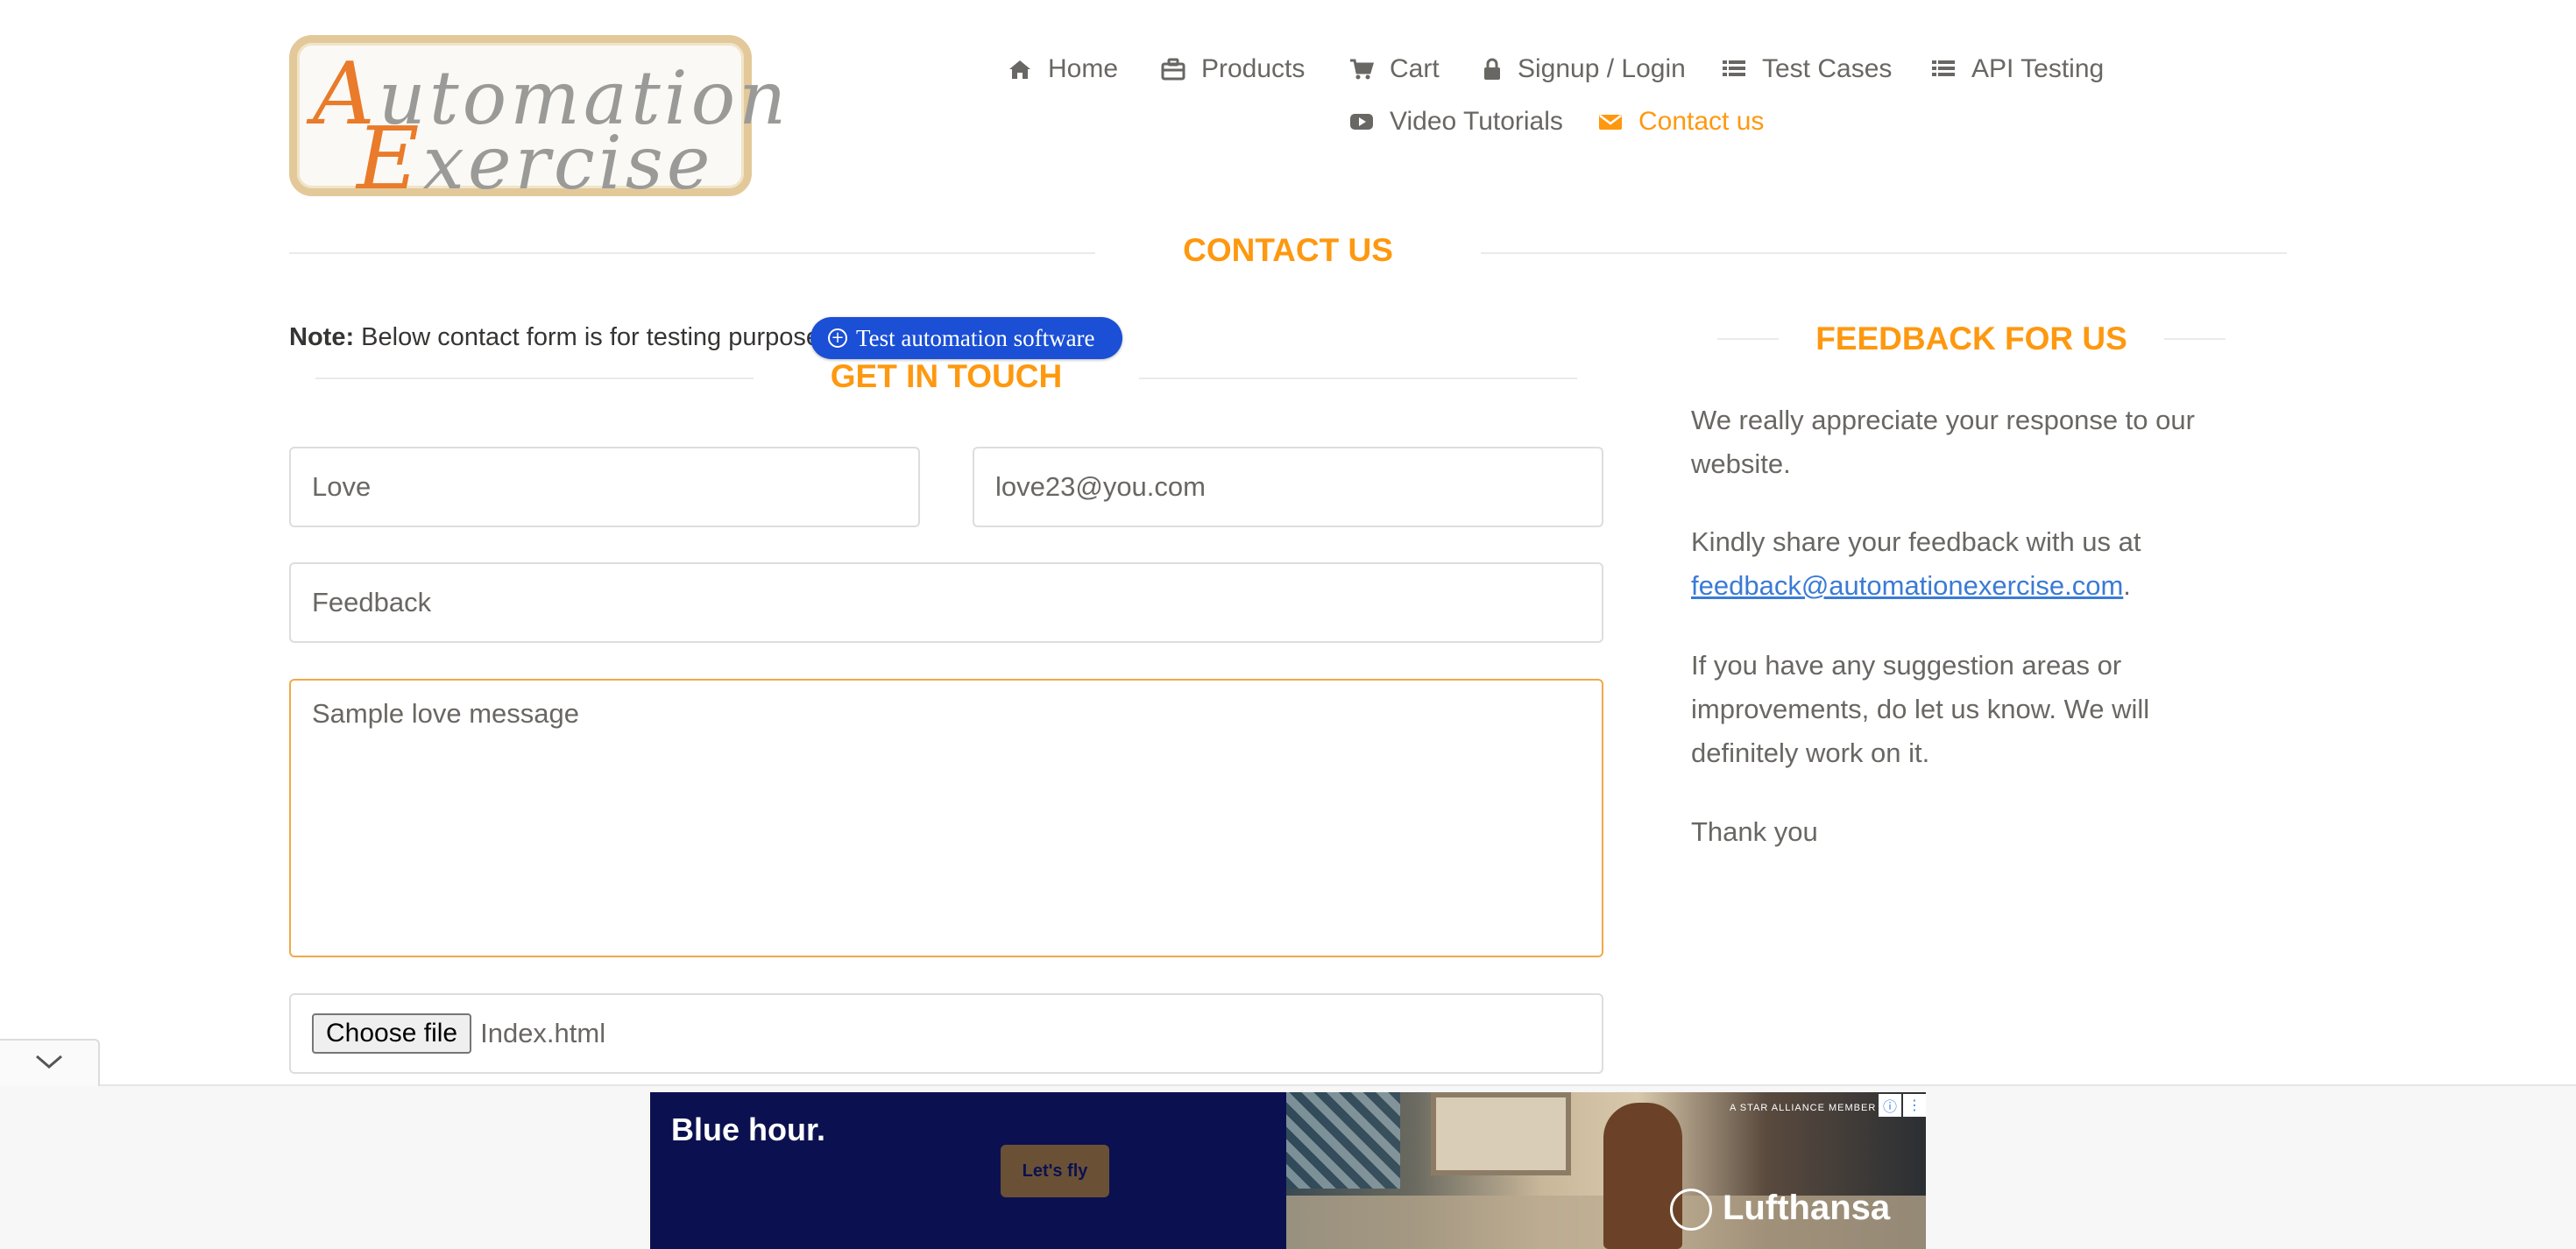 This screenshot has width=2576, height=1249. I want to click on nav-home: Home, so click(1063, 69).